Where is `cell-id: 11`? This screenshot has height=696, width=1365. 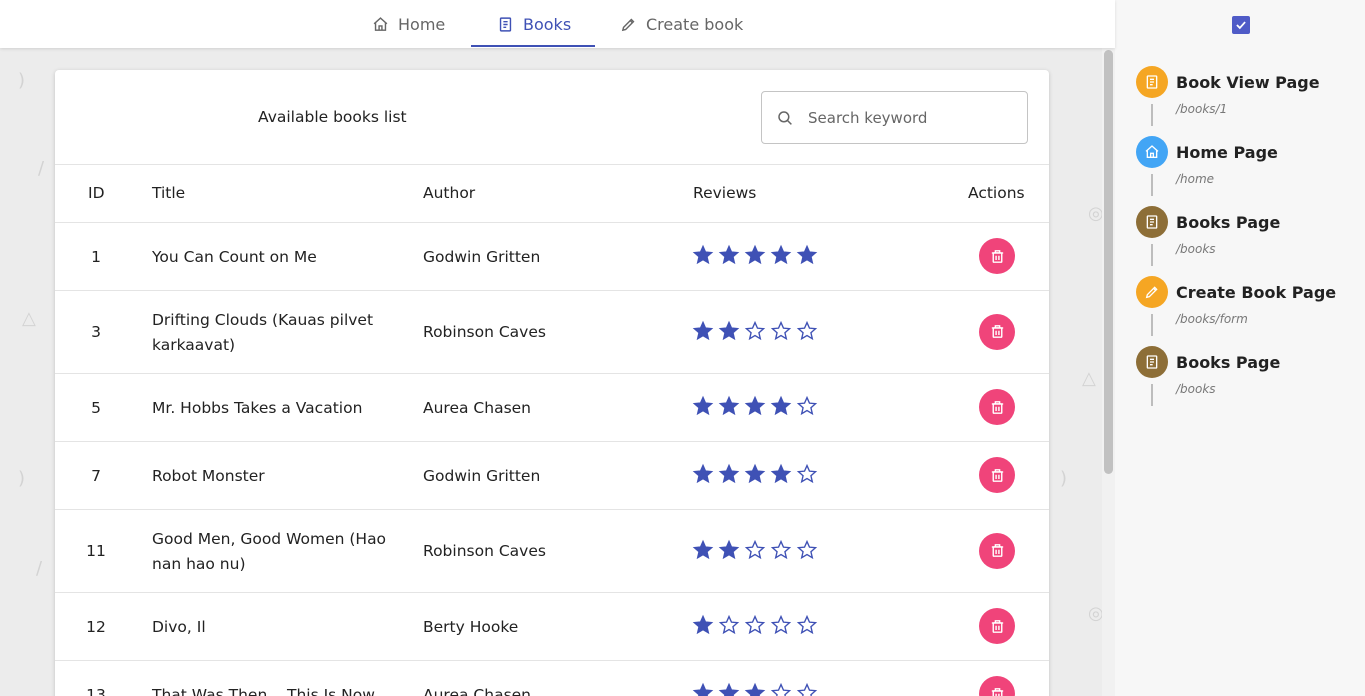 cell-id: 11 is located at coordinates (96, 551).